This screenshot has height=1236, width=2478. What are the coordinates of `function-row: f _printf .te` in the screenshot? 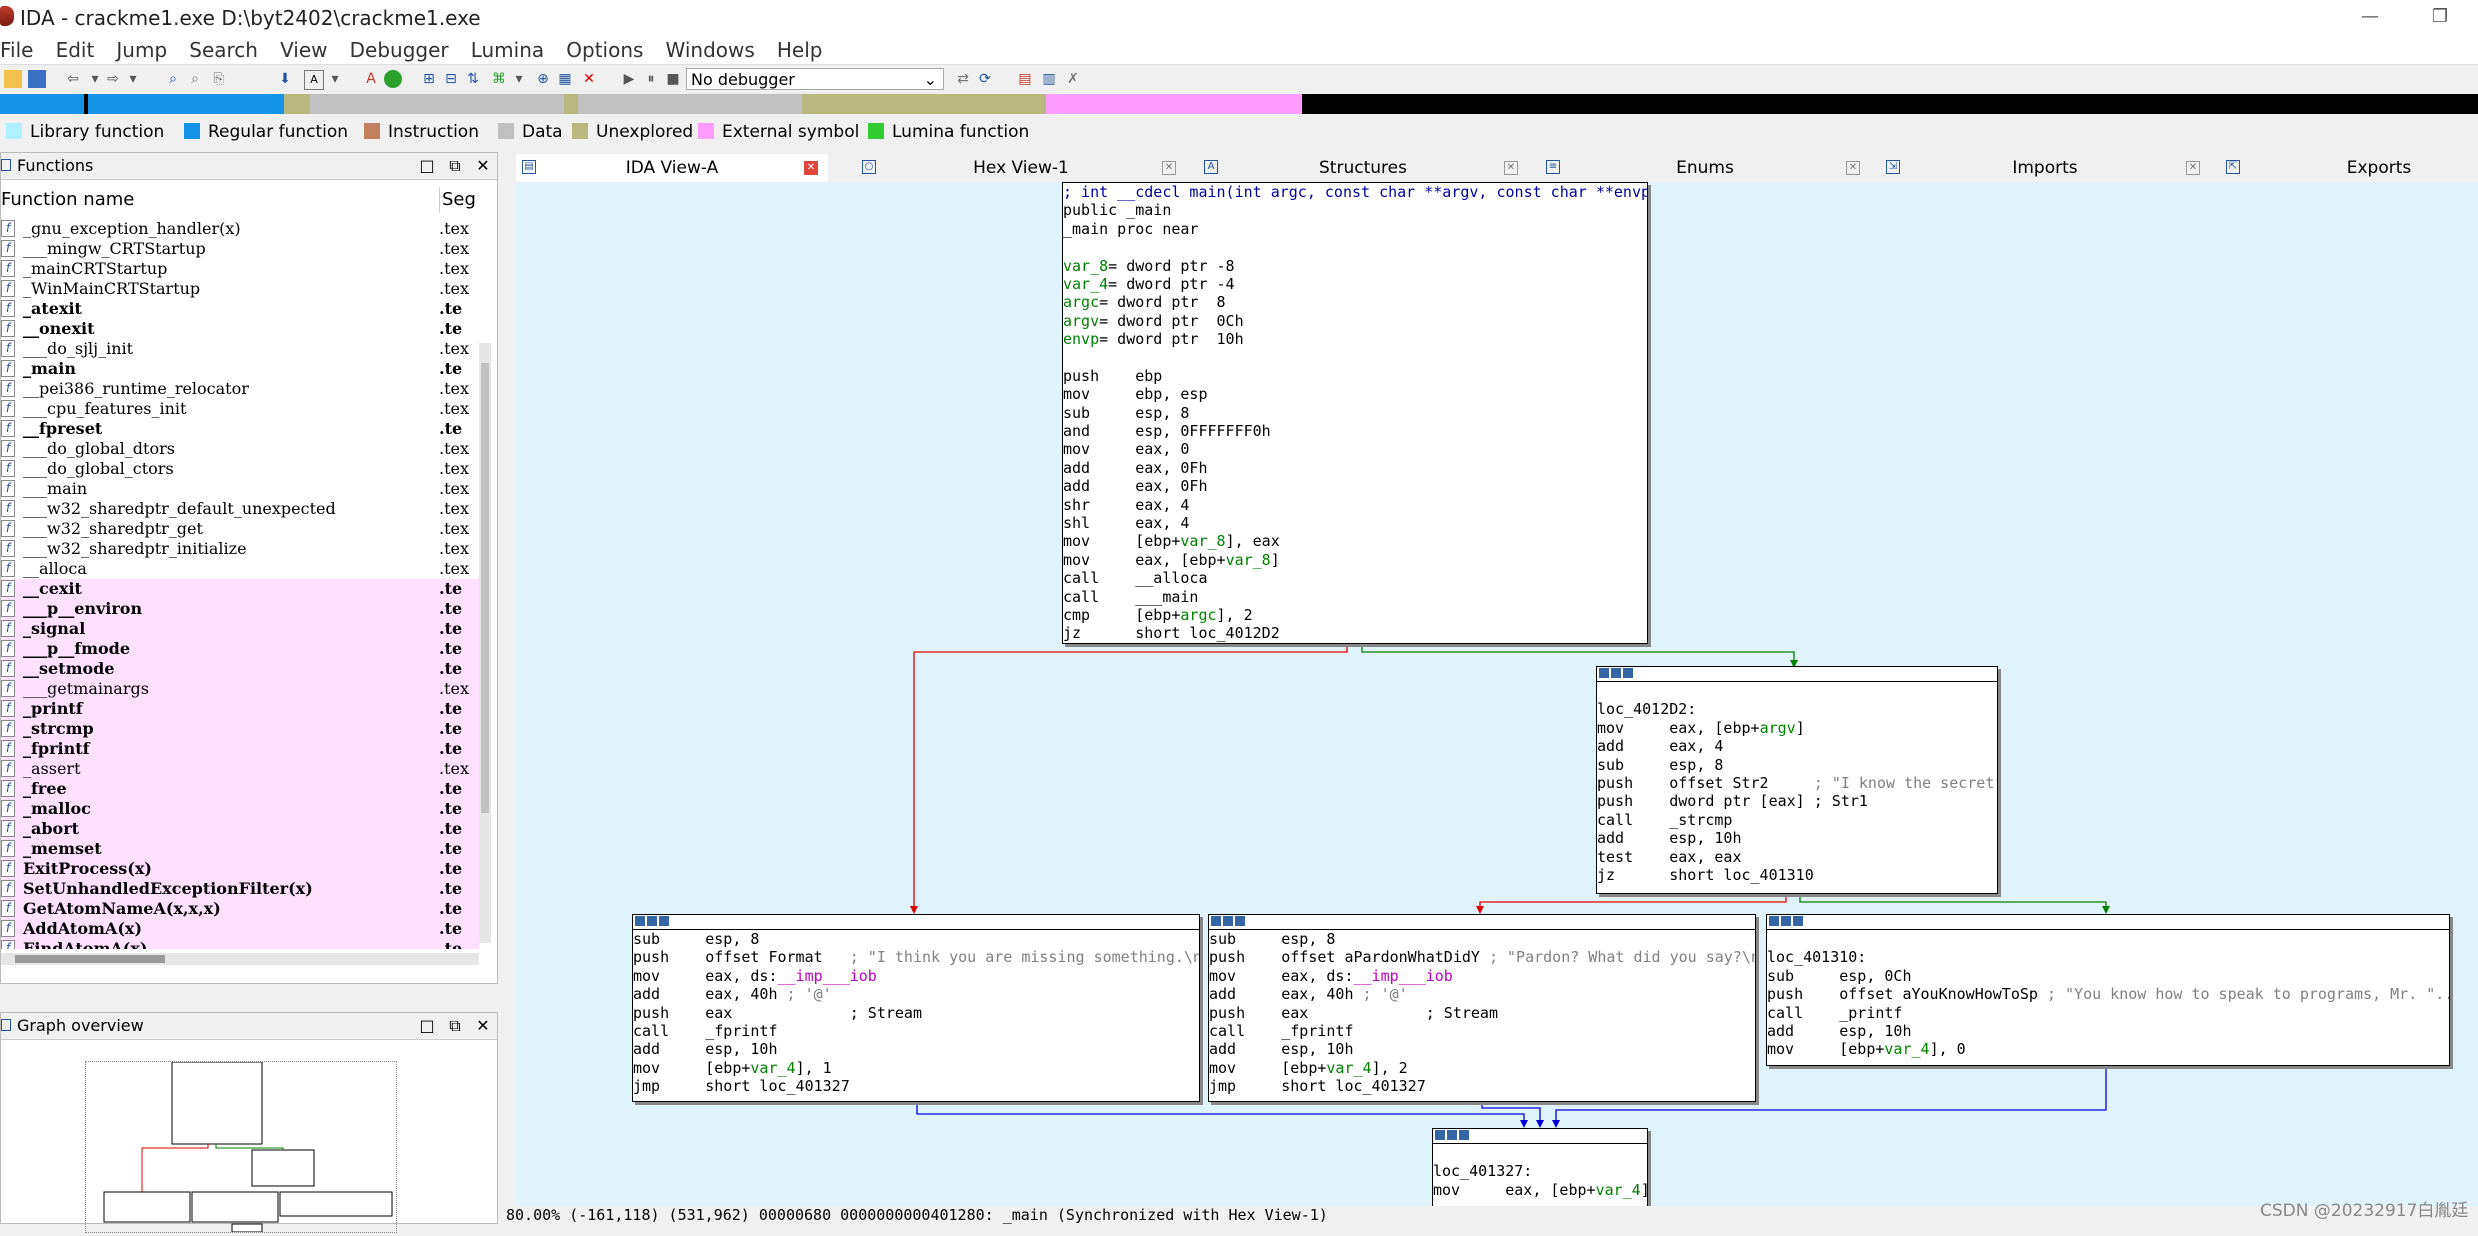 It's located at (240, 709).